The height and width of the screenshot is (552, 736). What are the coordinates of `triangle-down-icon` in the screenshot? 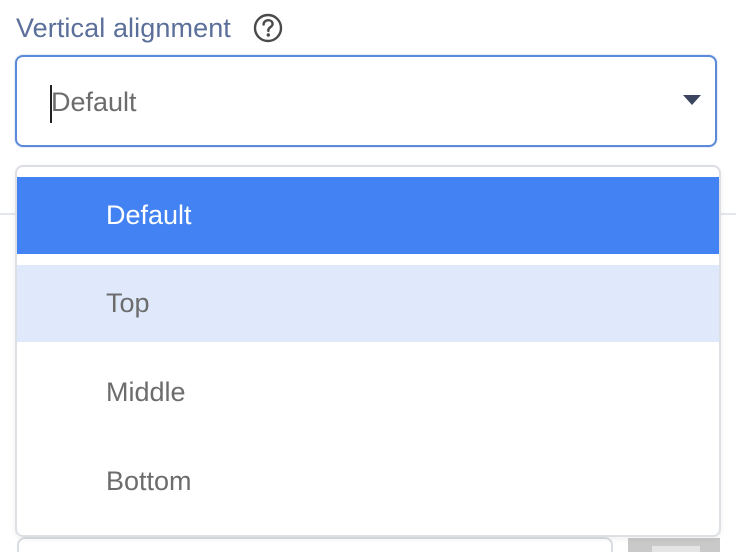 It's located at (692, 100).